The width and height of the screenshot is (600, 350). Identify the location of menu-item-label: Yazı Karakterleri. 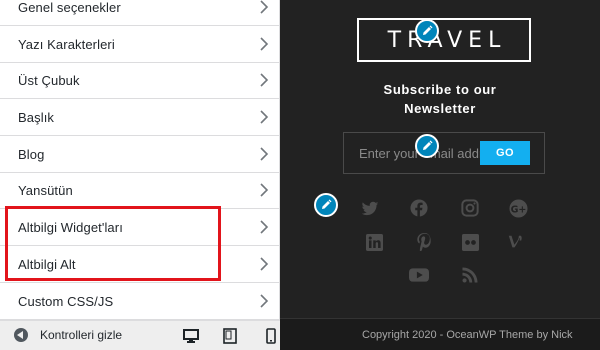
(66, 44).